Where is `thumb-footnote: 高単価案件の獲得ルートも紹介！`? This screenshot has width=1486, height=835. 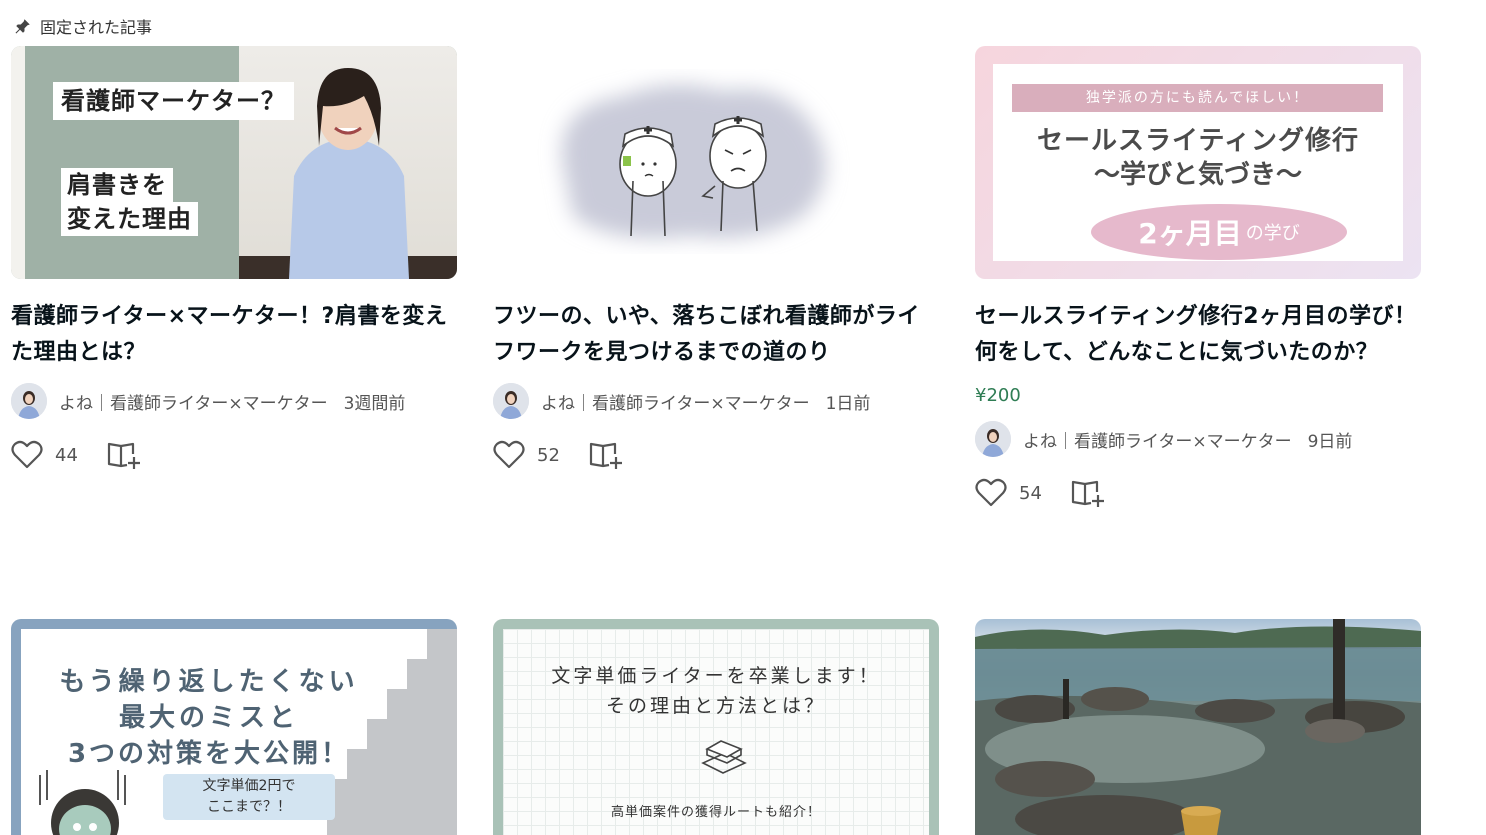
thumb-footnote: 高単価案件の獲得ルートも紹介！ is located at coordinates (715, 812).